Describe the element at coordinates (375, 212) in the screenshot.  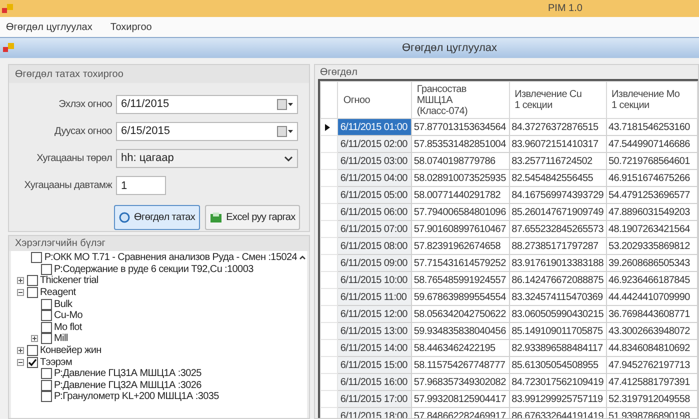
I see `table-cell: 6/11/2015 06:00` at that location.